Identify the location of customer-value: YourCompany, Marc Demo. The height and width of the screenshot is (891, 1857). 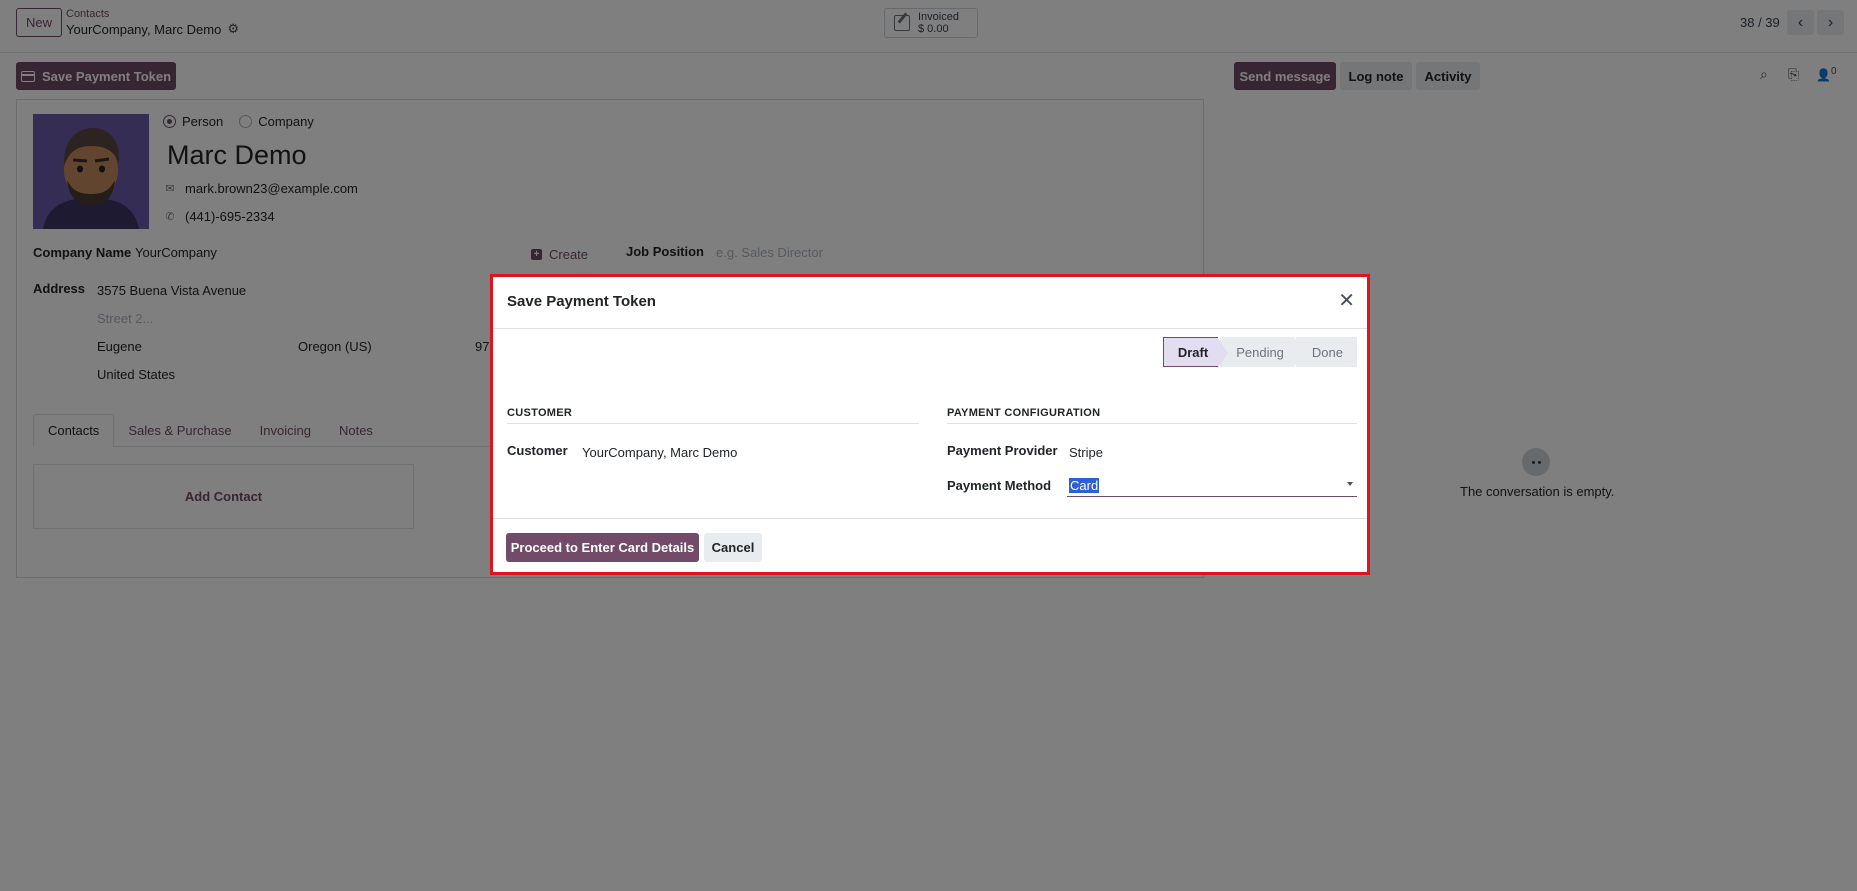
(660, 452).